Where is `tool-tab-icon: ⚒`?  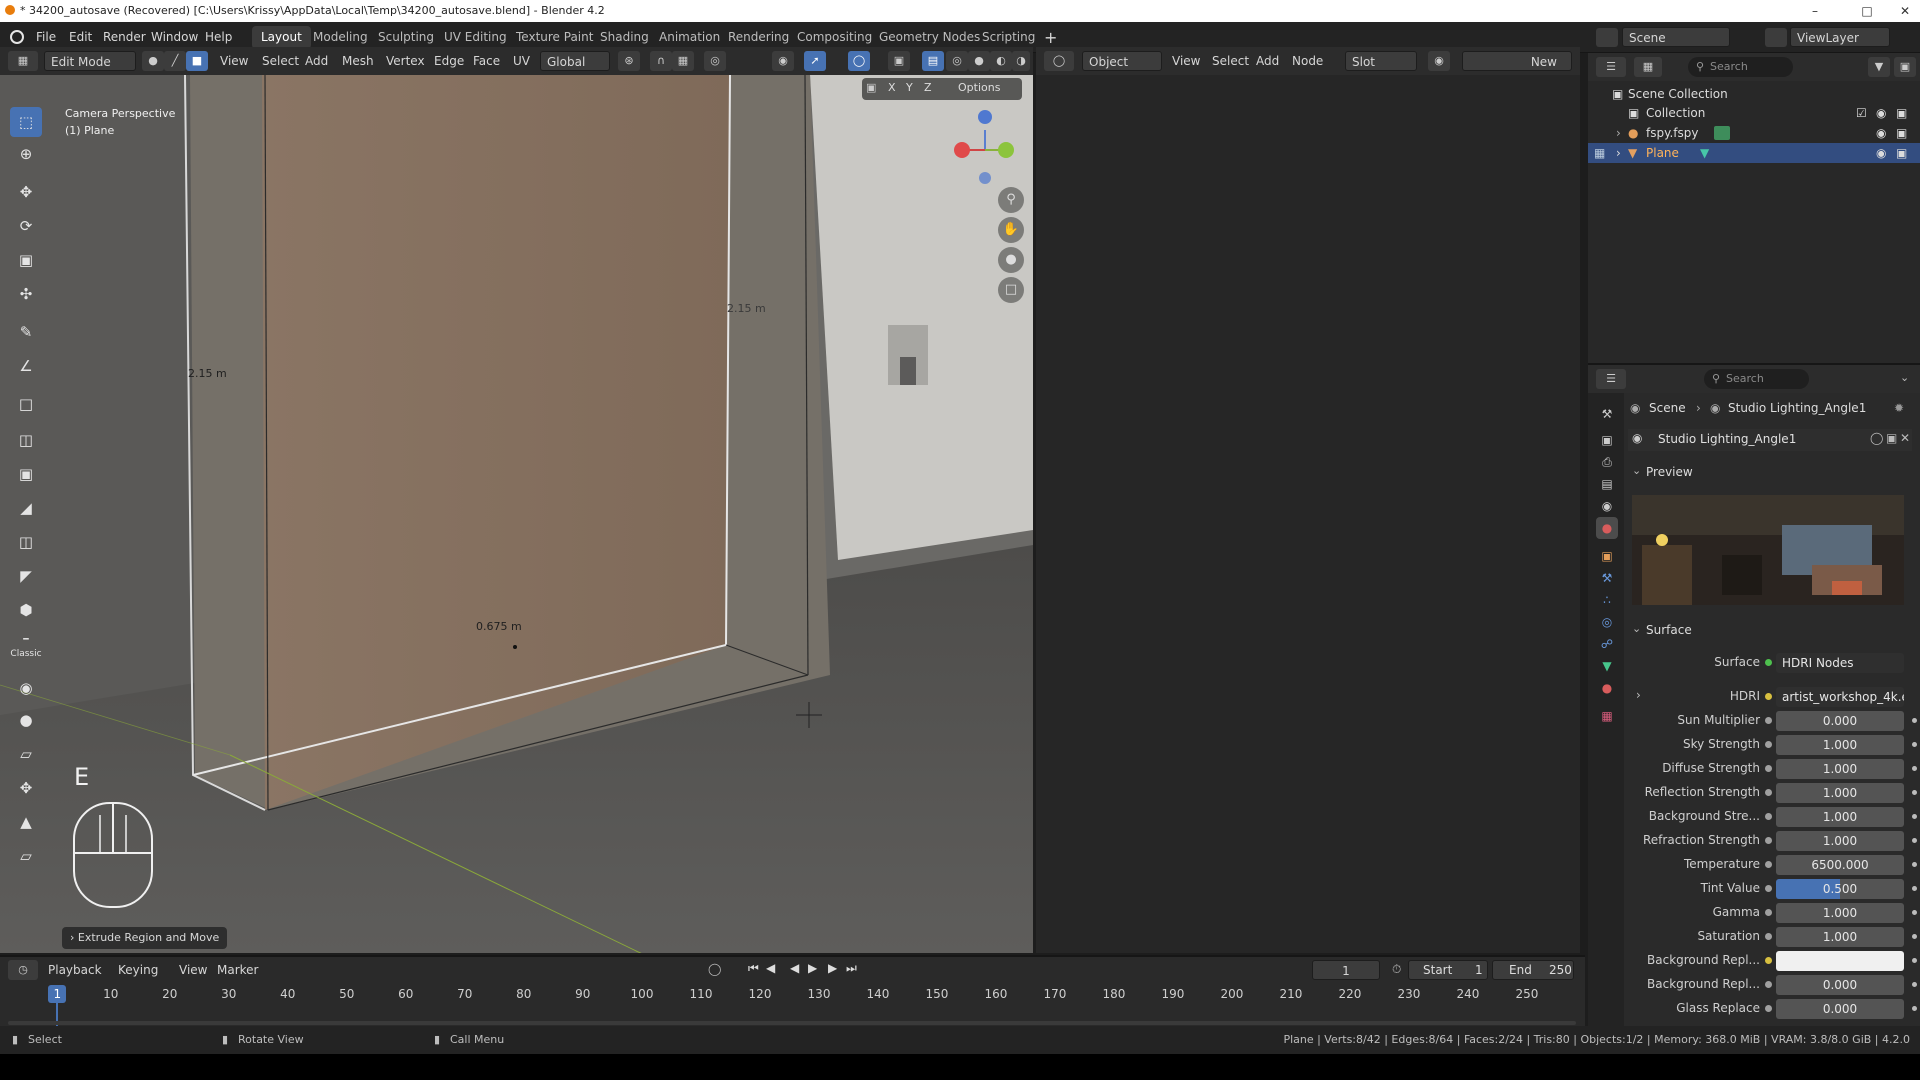 tool-tab-icon: ⚒ is located at coordinates (1607, 414).